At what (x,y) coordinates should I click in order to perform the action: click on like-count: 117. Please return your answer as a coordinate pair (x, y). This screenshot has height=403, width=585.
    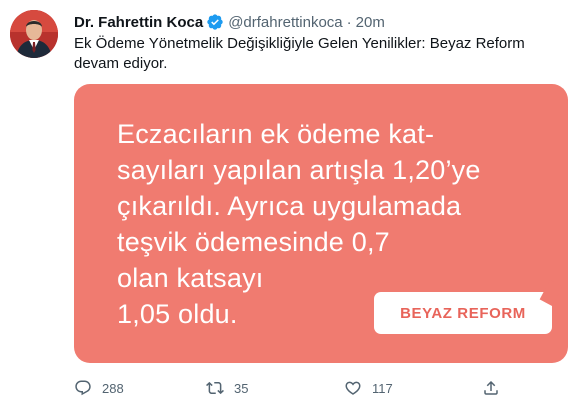
    Looking at the image, I should click on (382, 388).